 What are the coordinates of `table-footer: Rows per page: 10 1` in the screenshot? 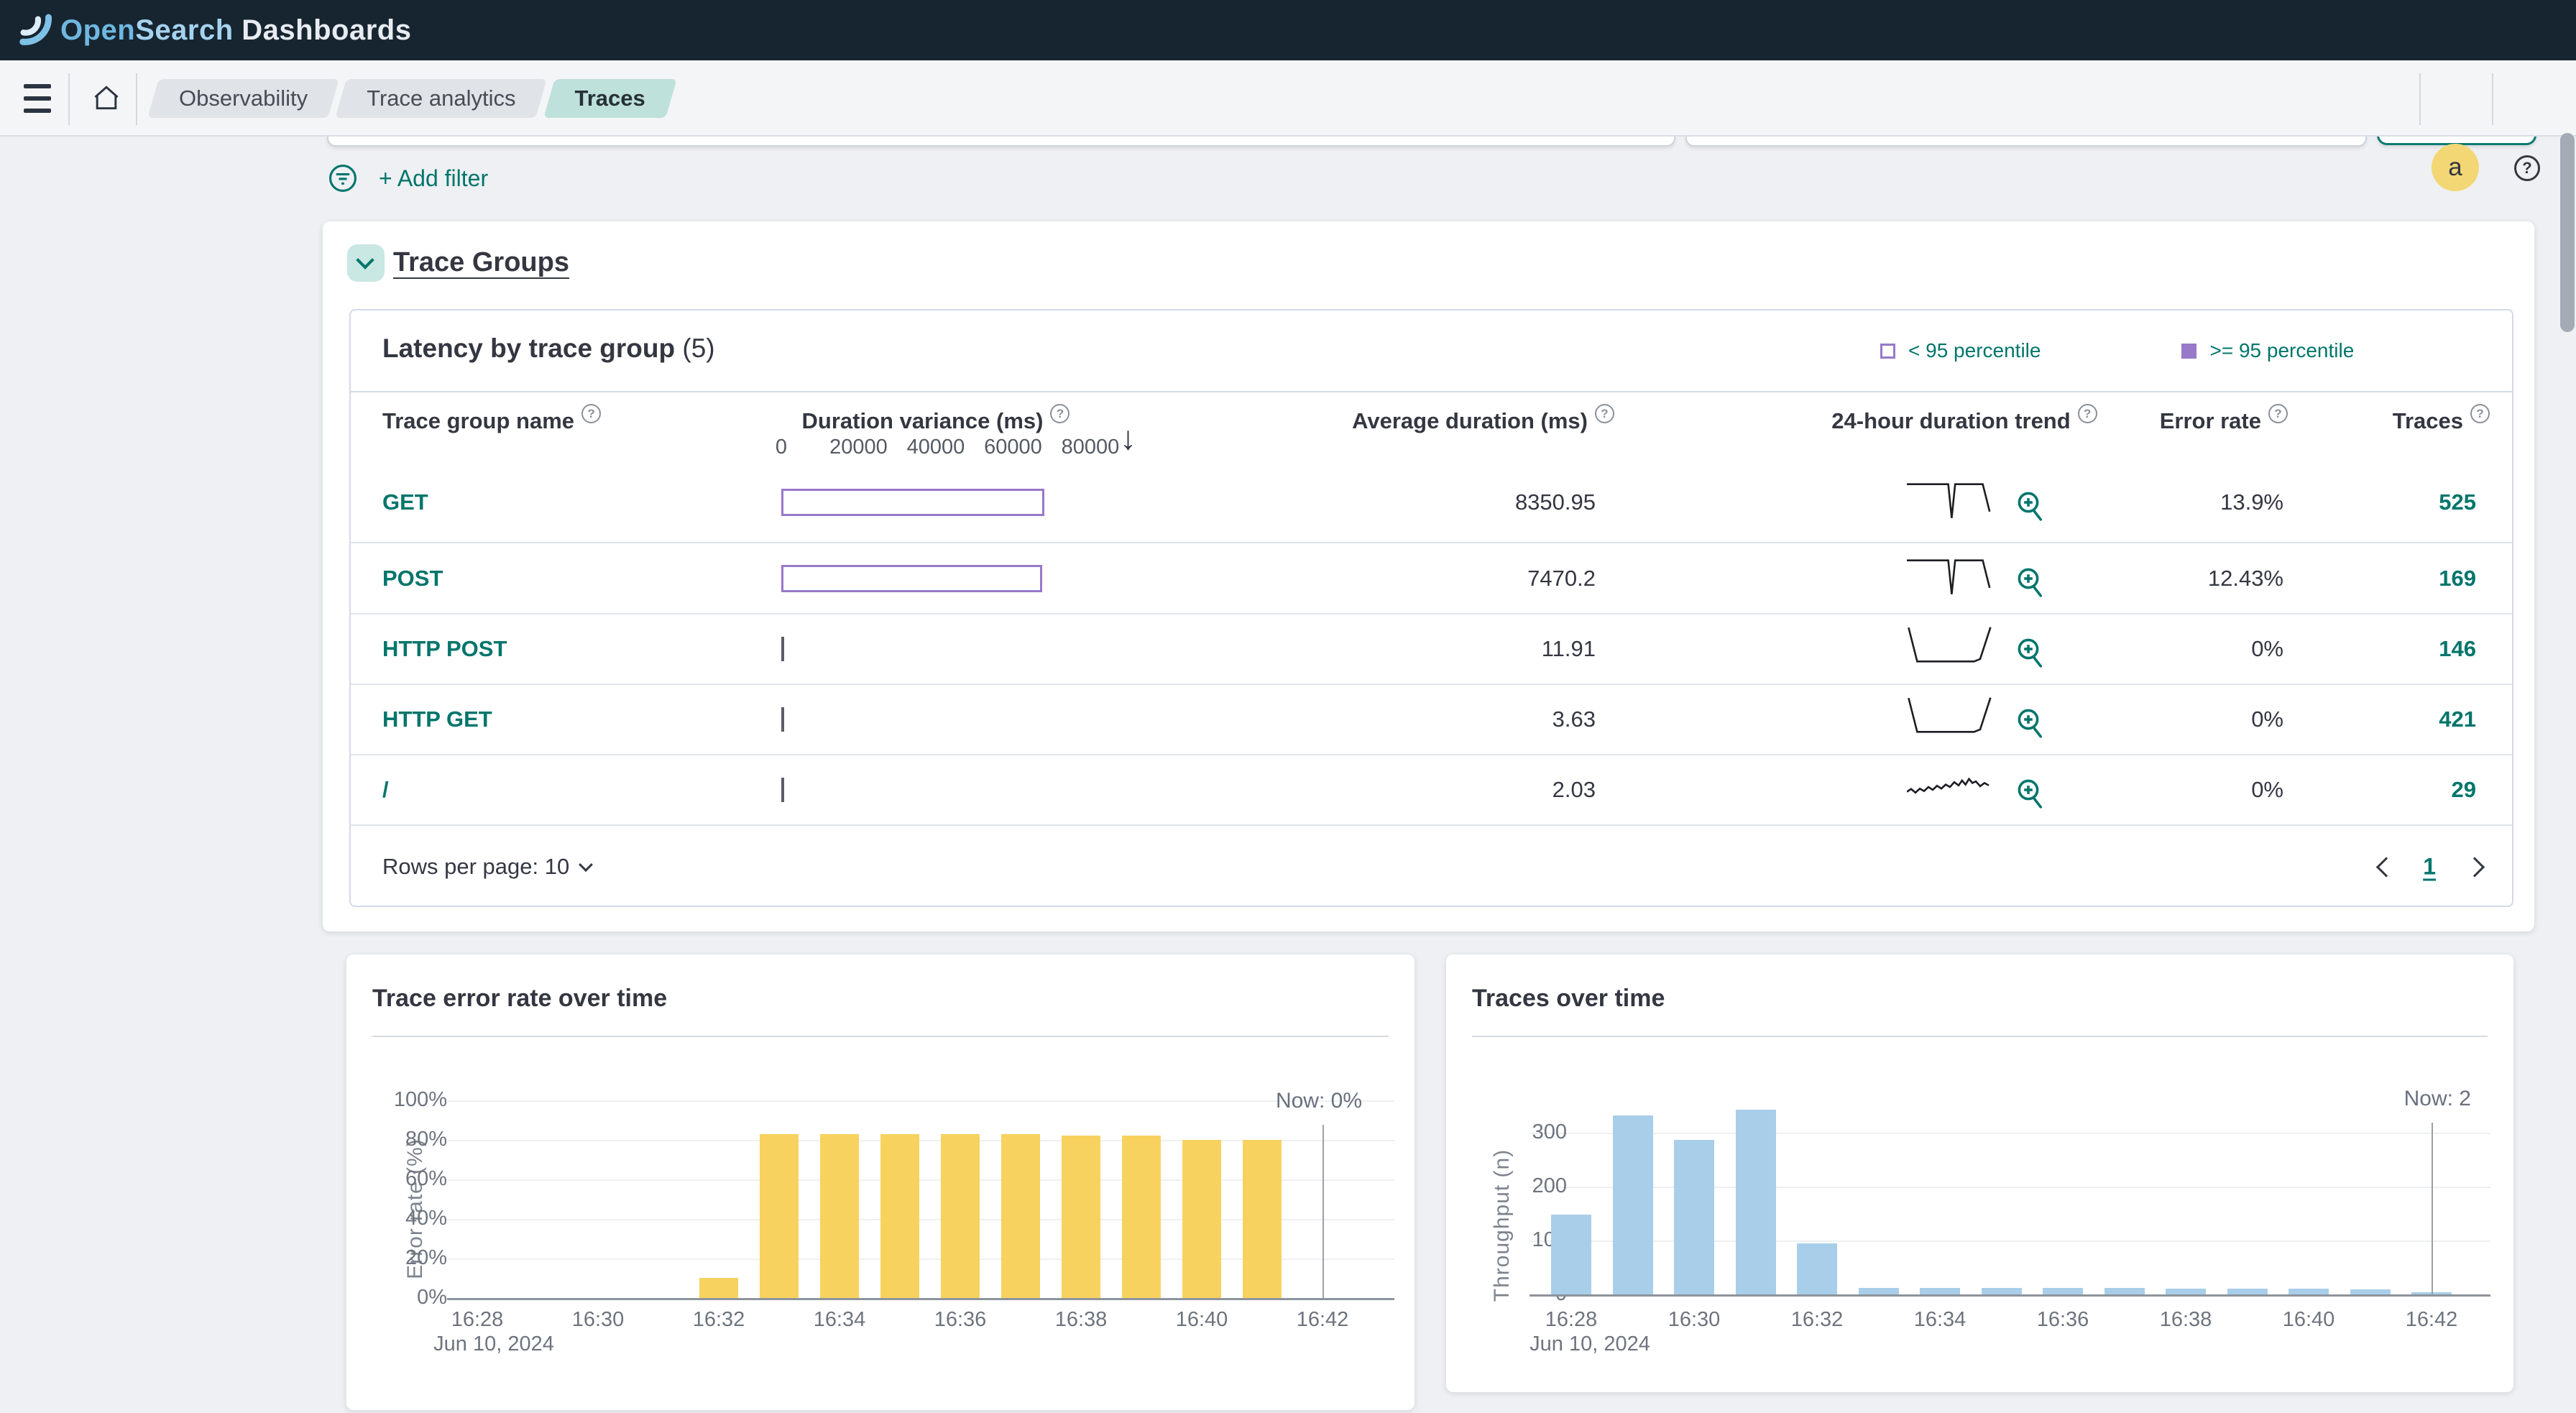 It's located at (1431, 866).